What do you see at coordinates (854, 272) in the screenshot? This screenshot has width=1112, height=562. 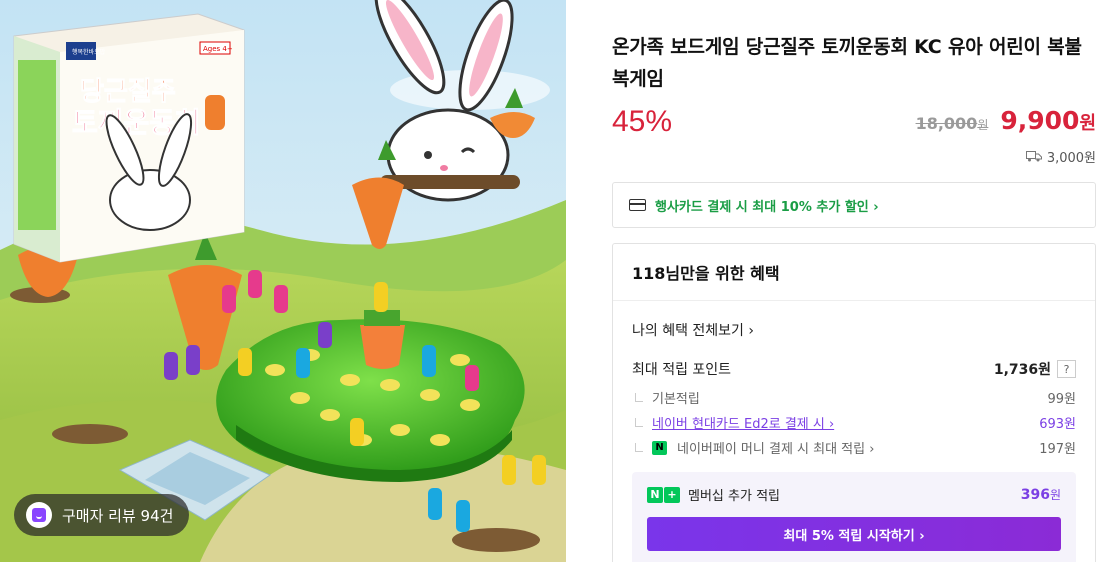 I see `benefit-header: 118님만을 위한 혜택` at bounding box center [854, 272].